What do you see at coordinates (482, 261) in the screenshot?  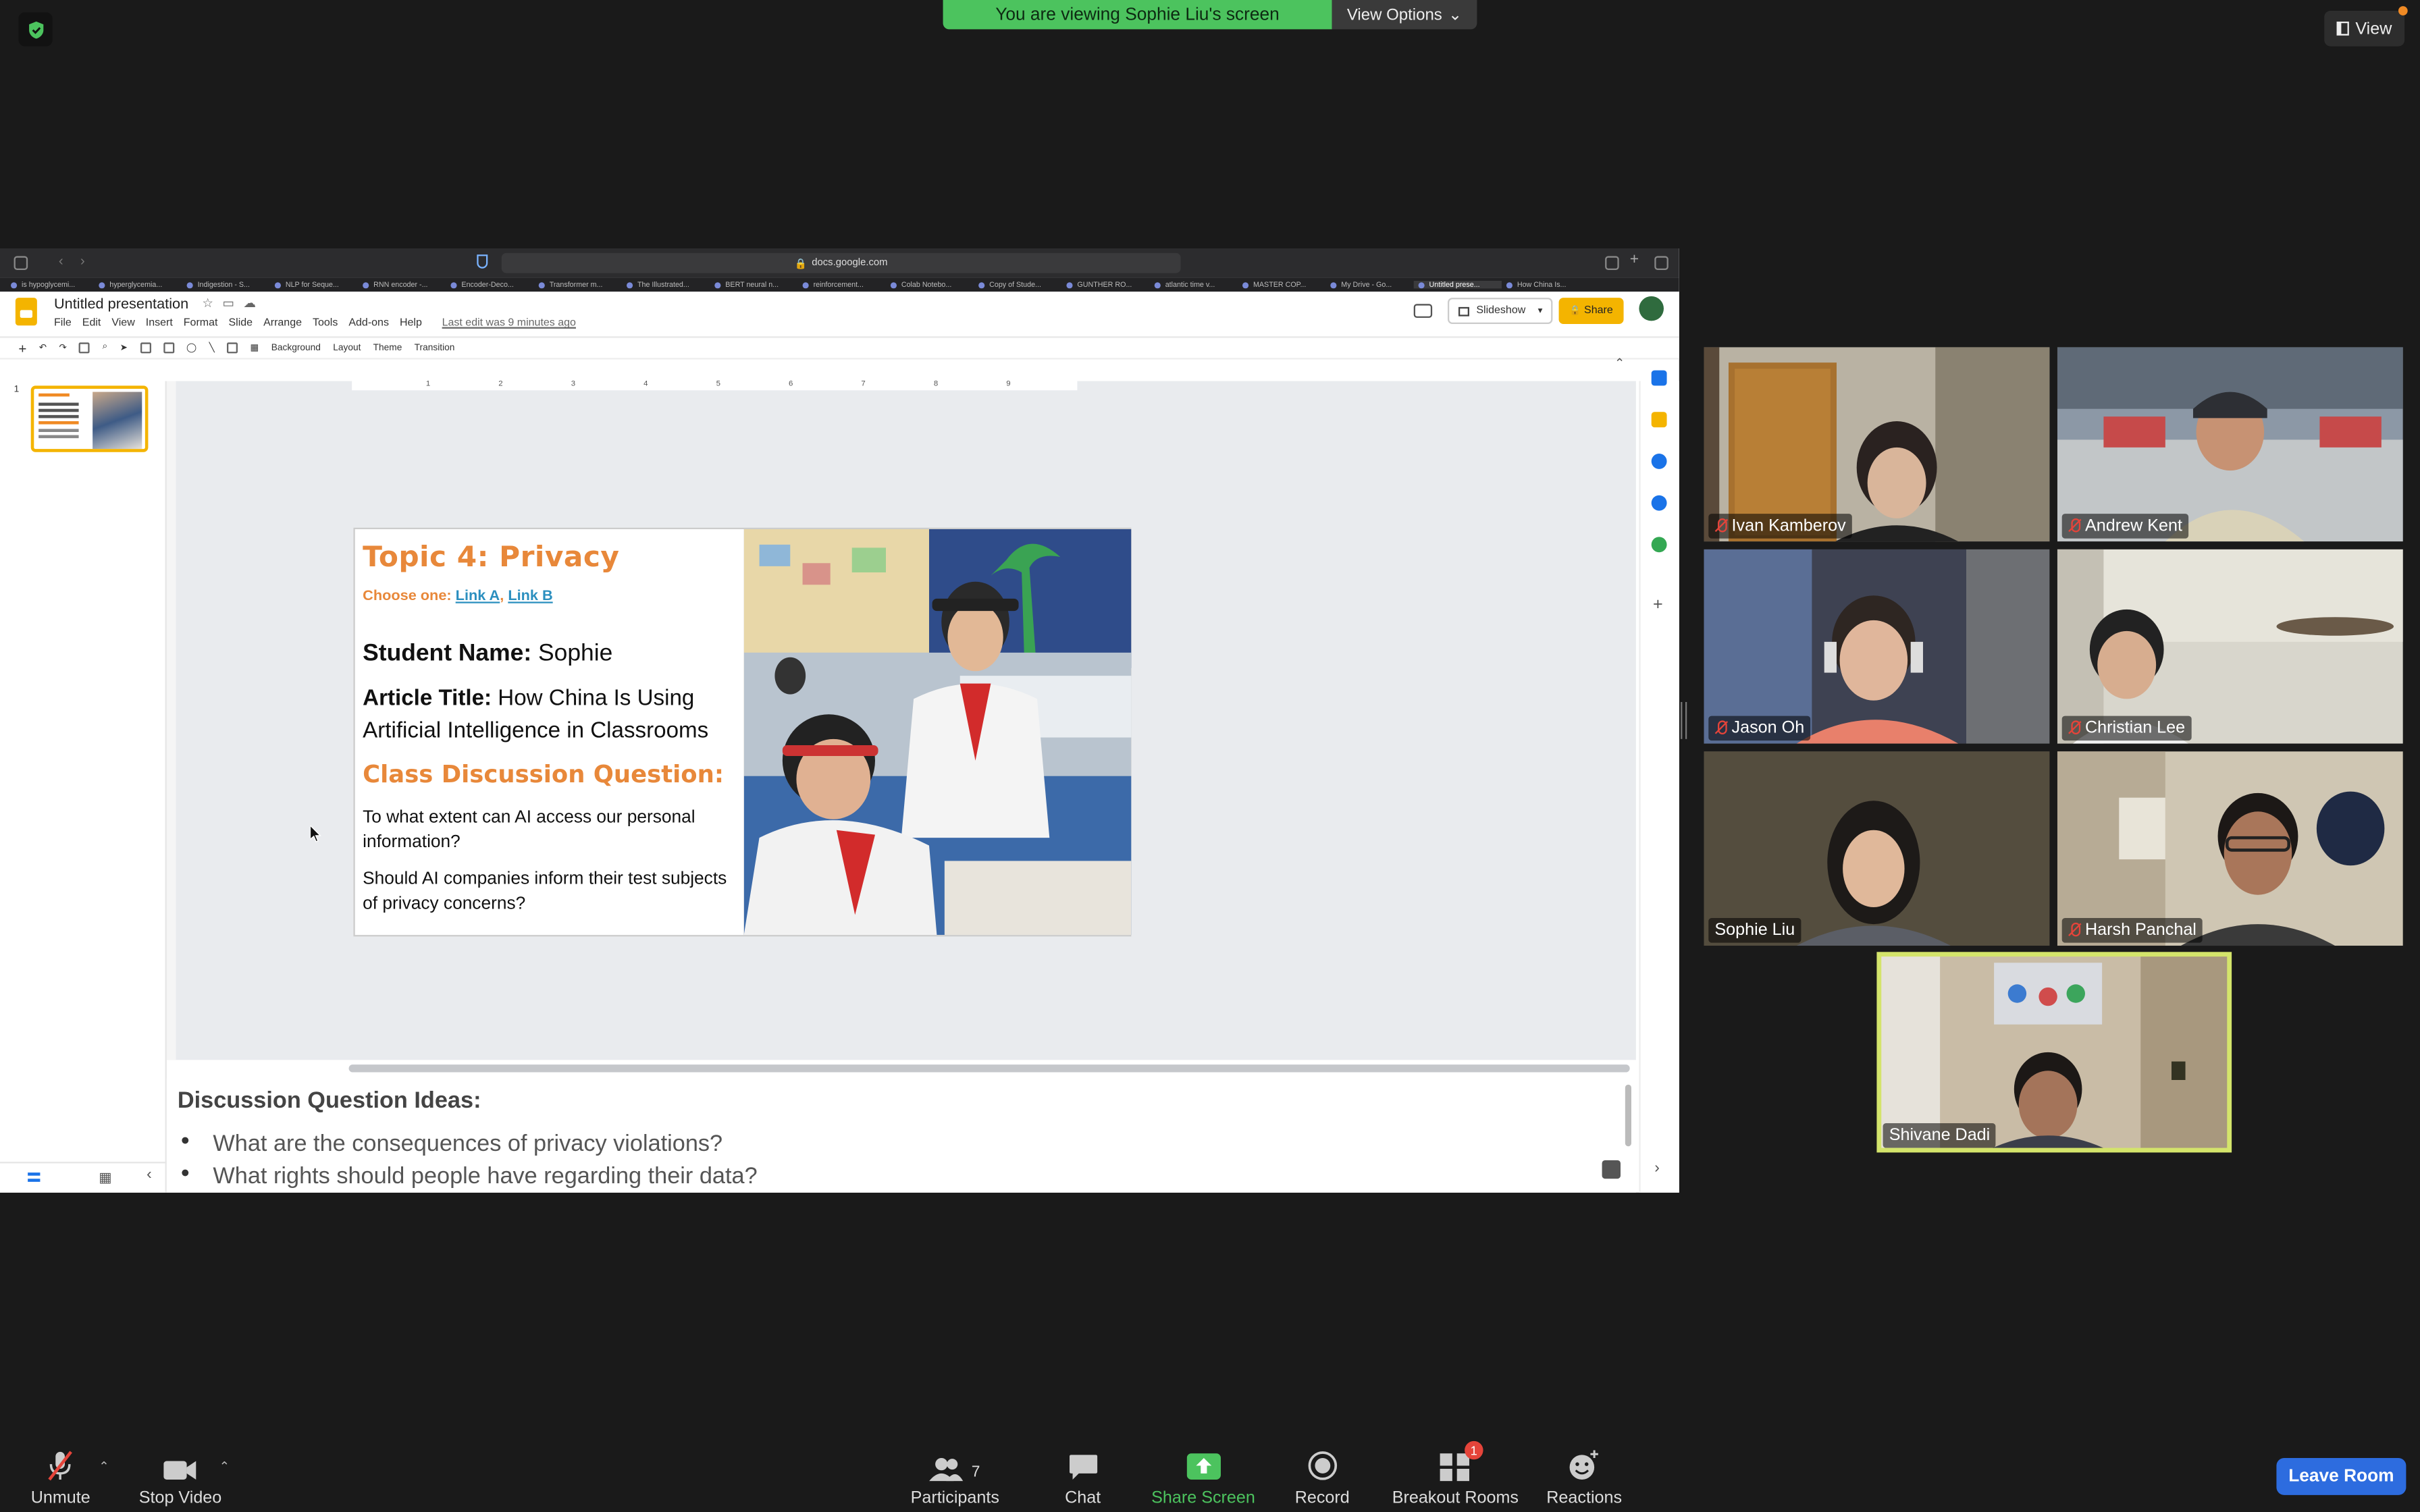 I see `privacy-shield-icon` at bounding box center [482, 261].